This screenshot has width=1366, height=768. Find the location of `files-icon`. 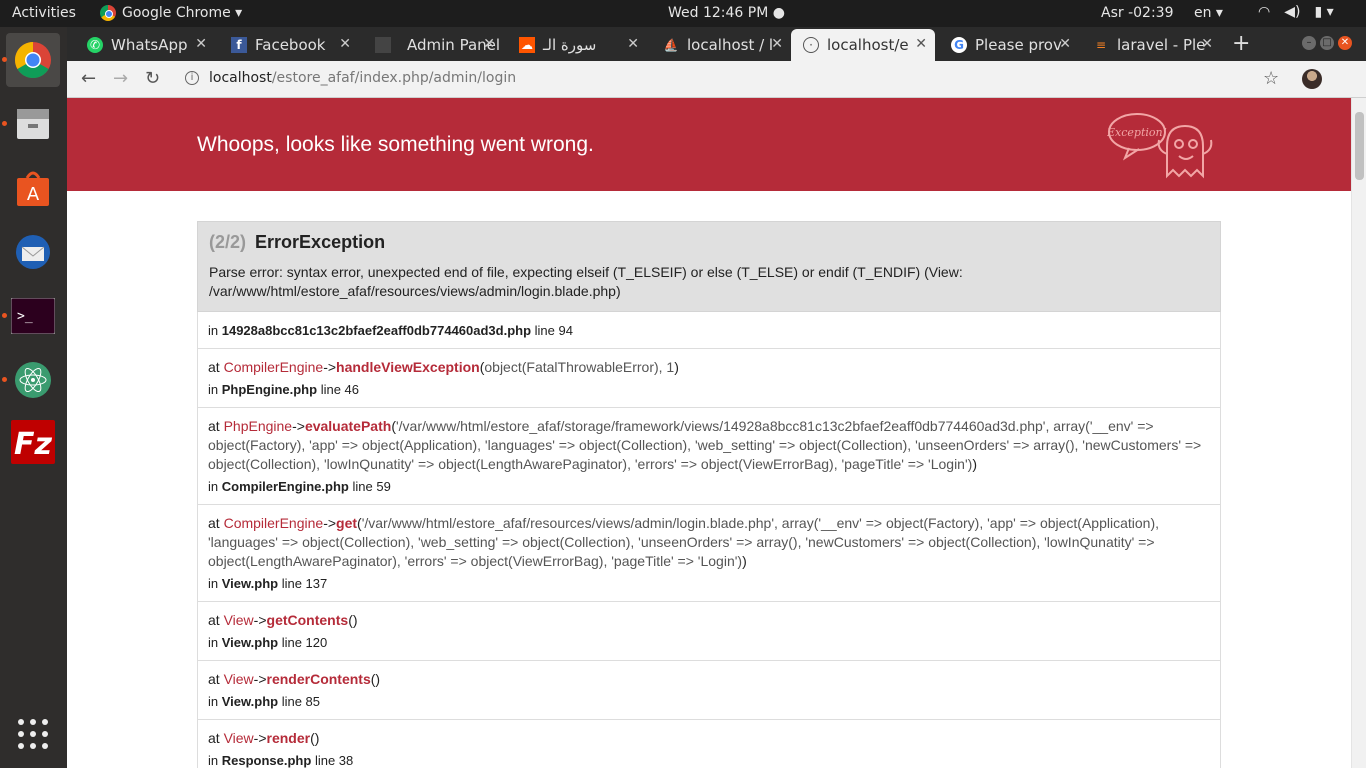

files-icon is located at coordinates (33, 124).